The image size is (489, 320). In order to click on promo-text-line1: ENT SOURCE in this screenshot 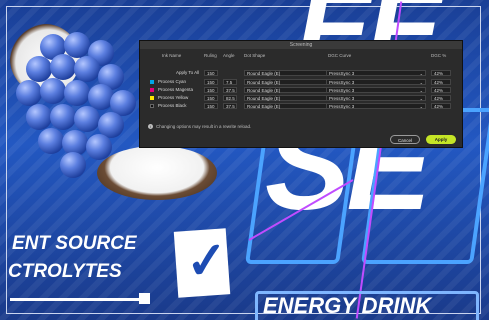, I will do `click(74, 243)`.